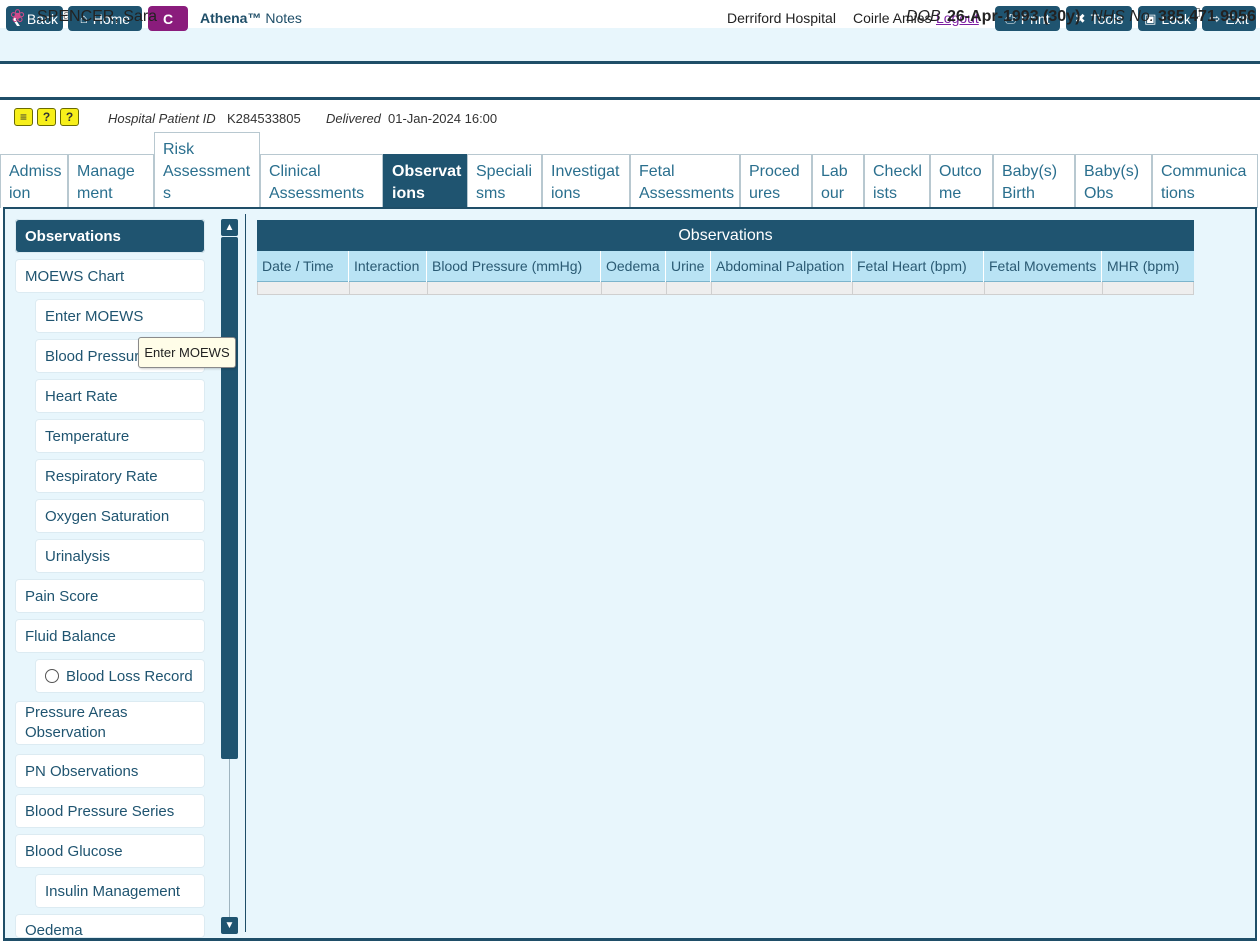  What do you see at coordinates (120, 556) in the screenshot?
I see `sidebar-item-urinalysis: Urinalysis` at bounding box center [120, 556].